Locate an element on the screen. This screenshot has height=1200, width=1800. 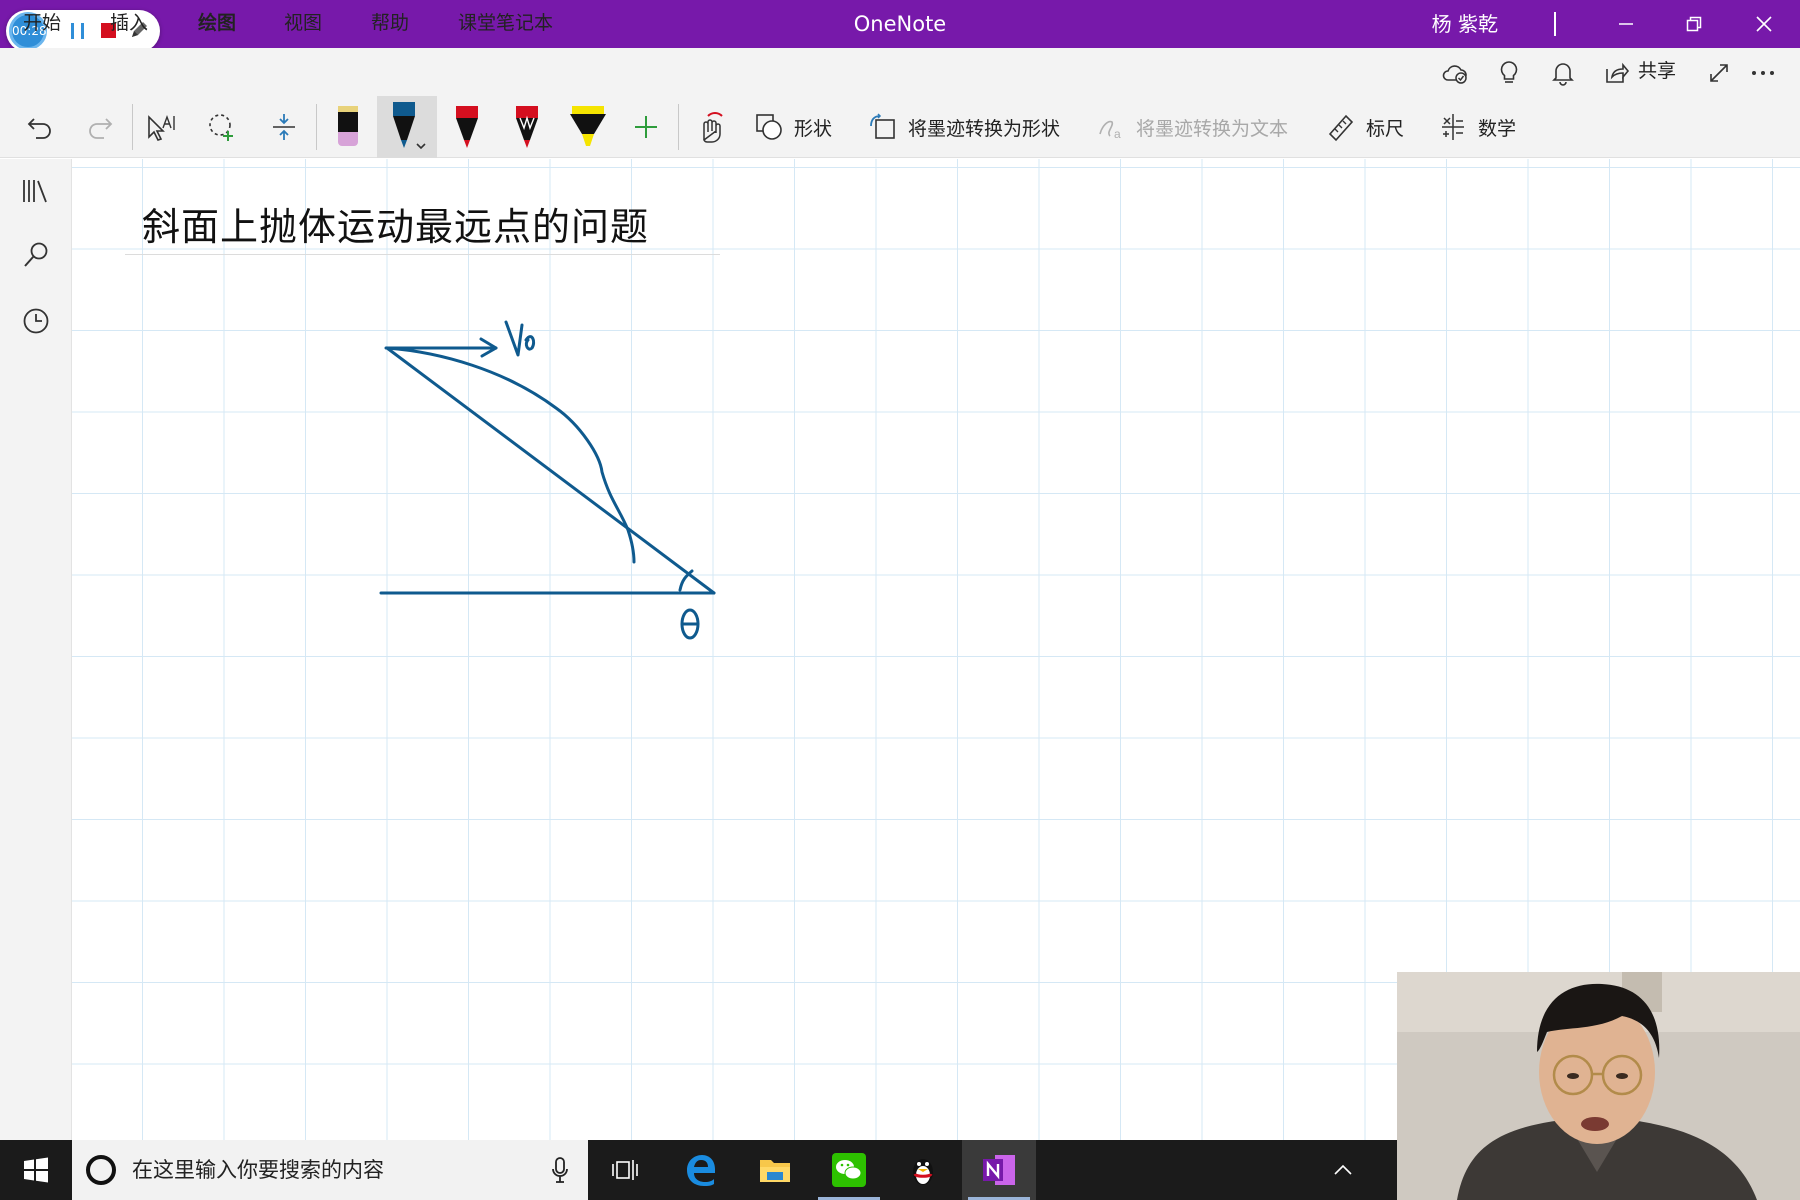
task-view-icon is located at coordinates (625, 1170).